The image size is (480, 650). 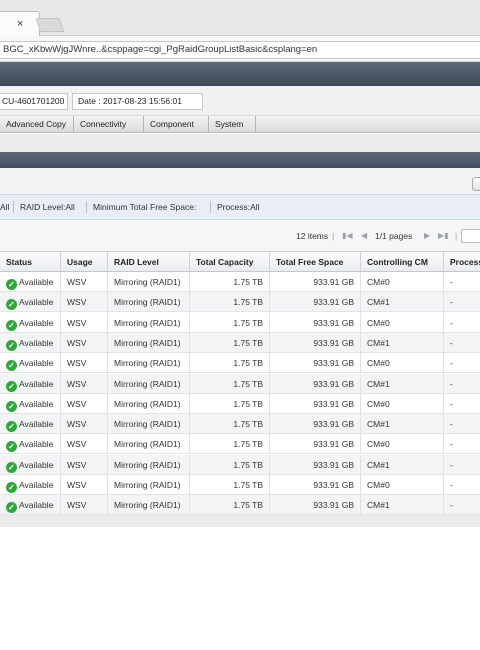 What do you see at coordinates (4, 207) in the screenshot?
I see `filter-all: All` at bounding box center [4, 207].